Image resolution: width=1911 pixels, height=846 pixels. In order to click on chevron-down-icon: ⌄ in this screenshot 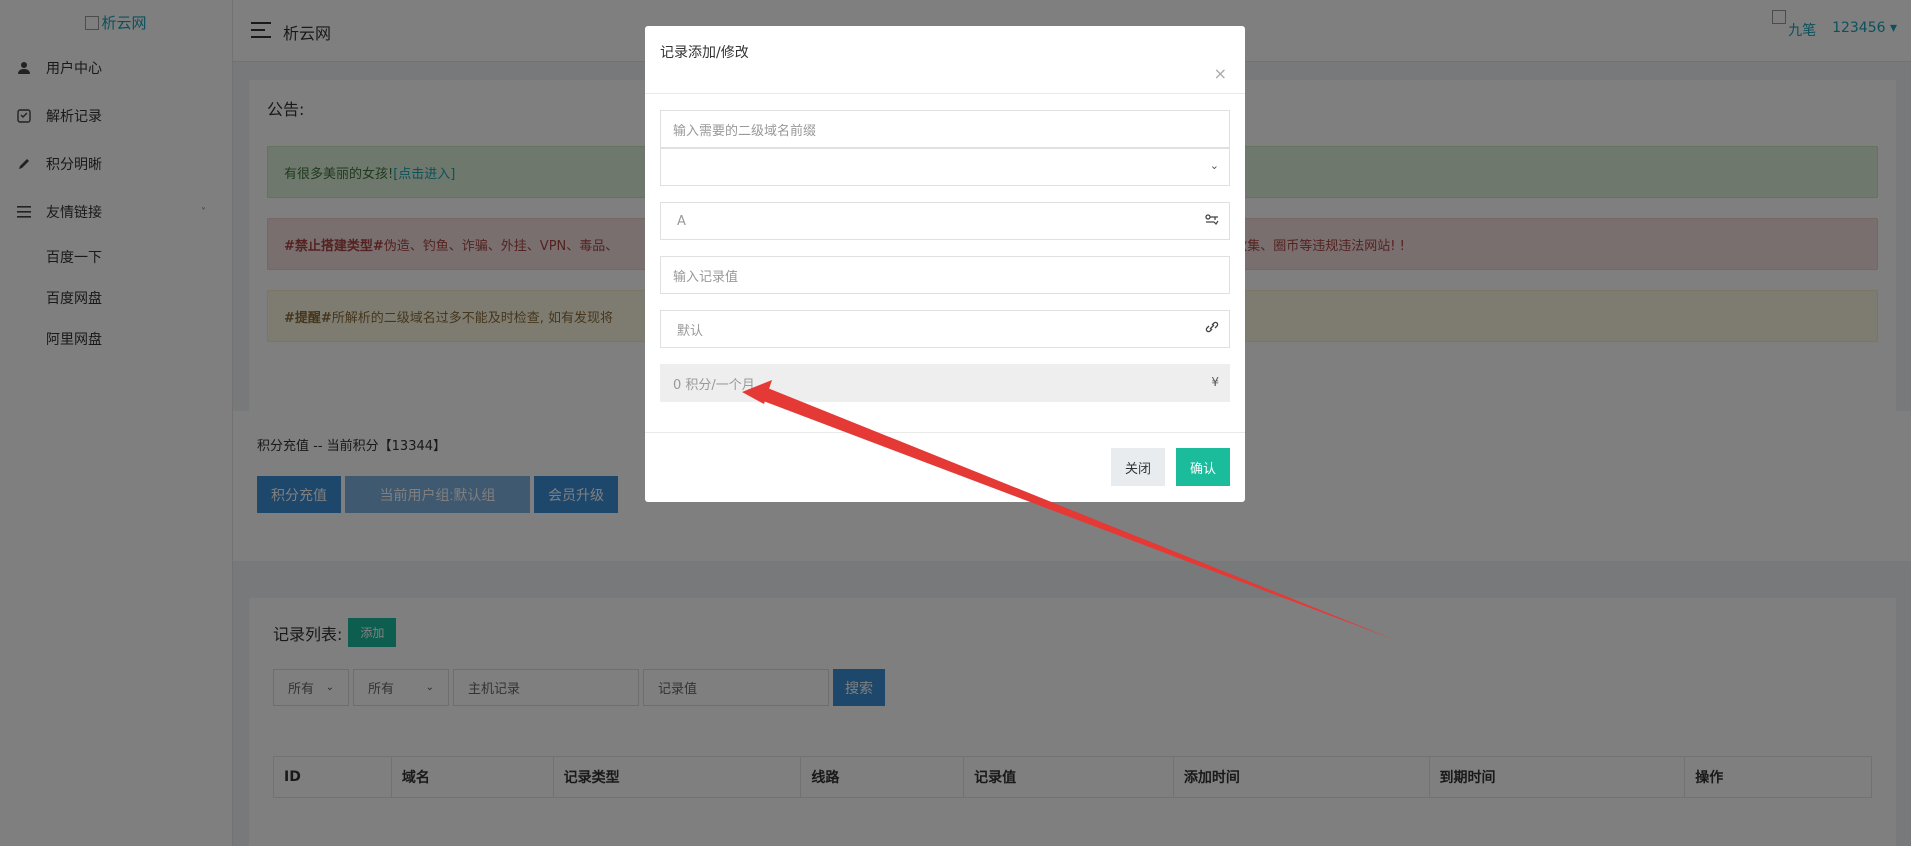, I will do `click(1214, 165)`.